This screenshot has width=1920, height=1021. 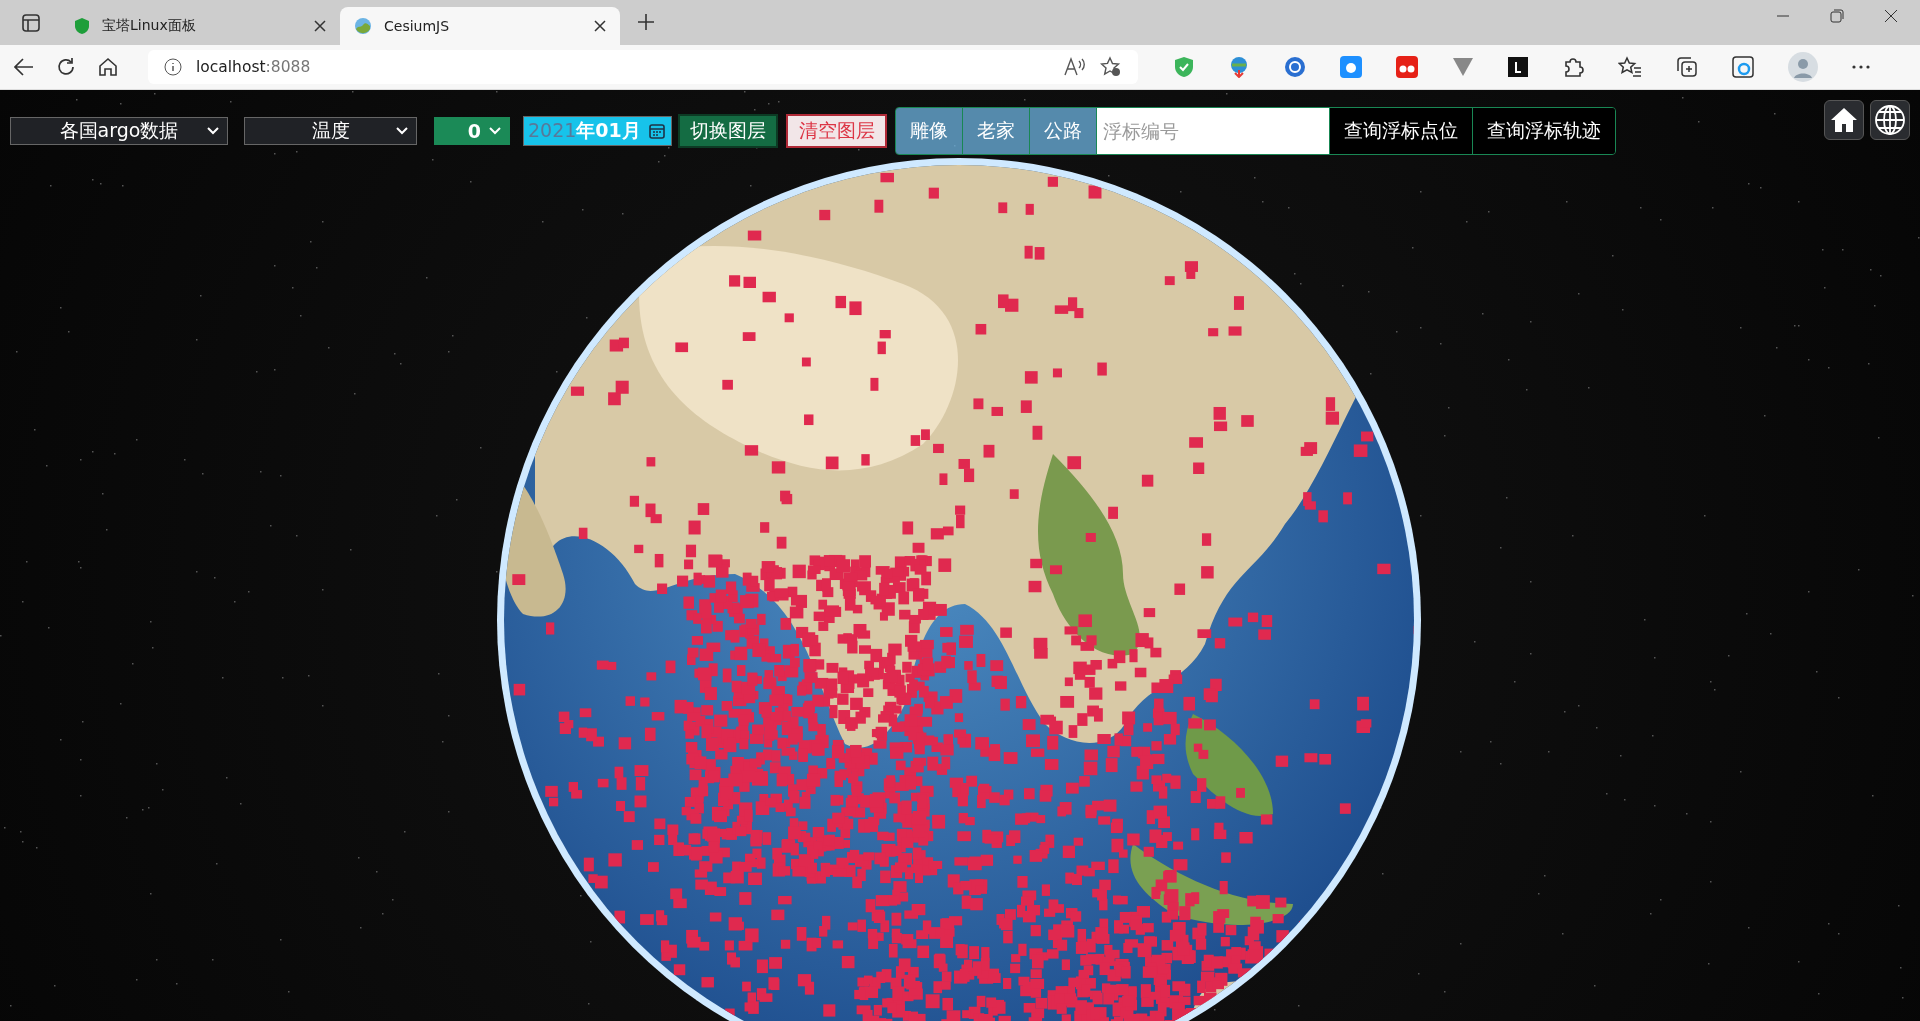 I want to click on dataset-dropdown: 各国argo数据, so click(x=119, y=131).